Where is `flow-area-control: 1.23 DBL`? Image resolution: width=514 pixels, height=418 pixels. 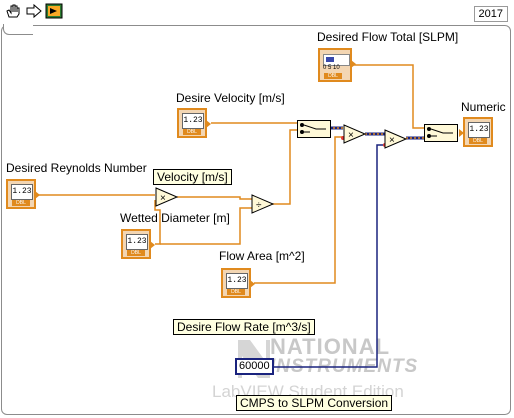 flow-area-control: 1.23 DBL is located at coordinates (238, 283).